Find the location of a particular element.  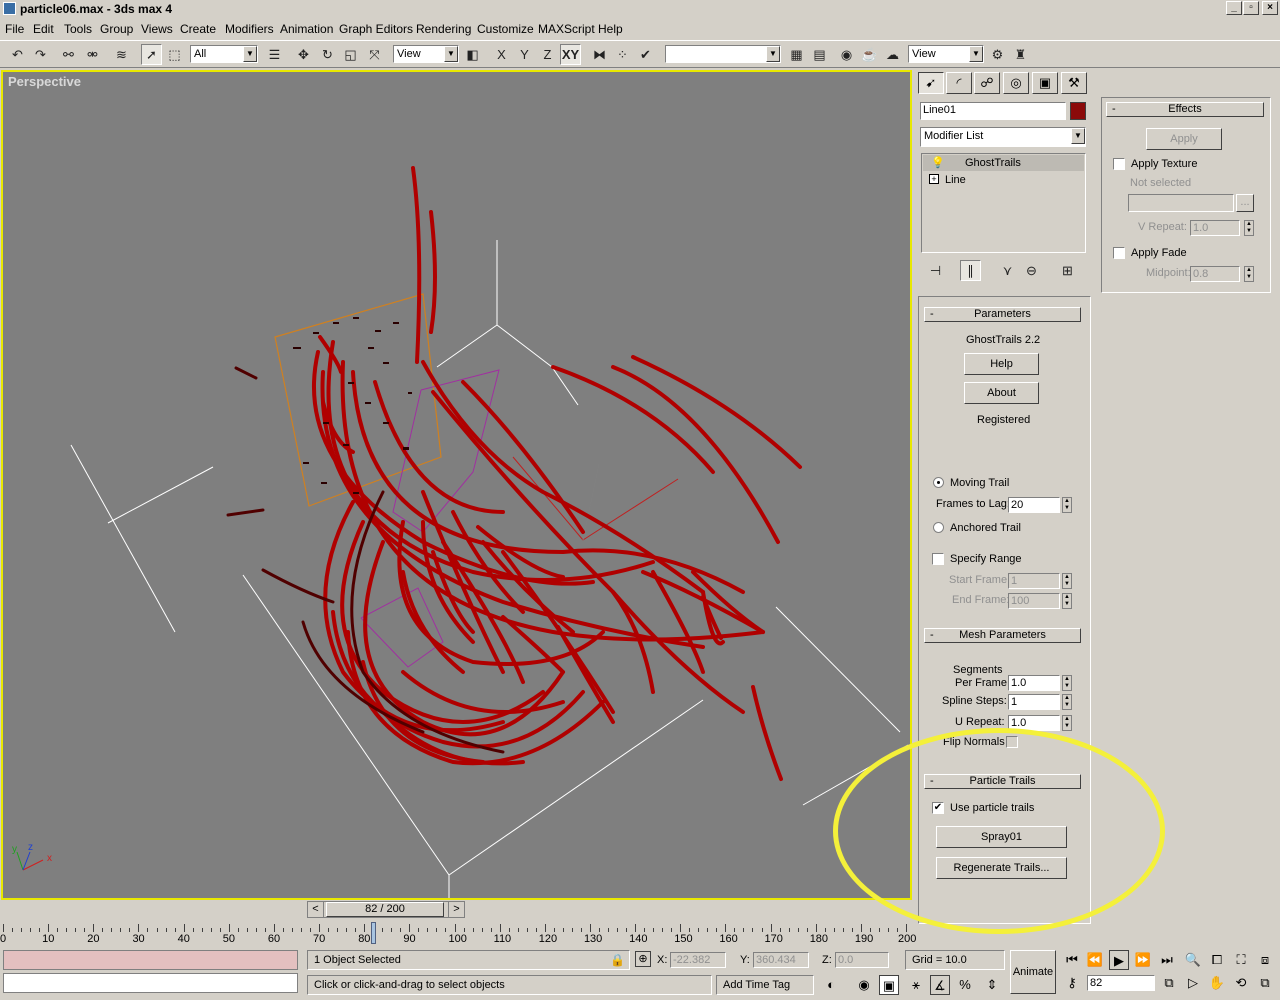

moving-trail-radio is located at coordinates (938, 482).